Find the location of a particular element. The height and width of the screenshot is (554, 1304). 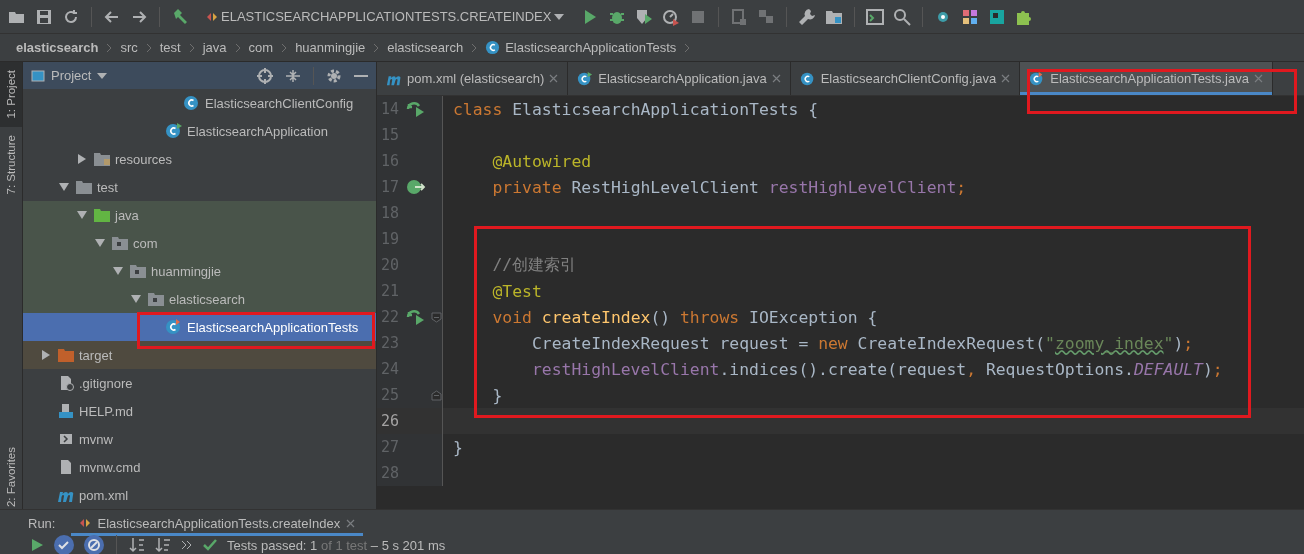

tree-item: huanmingjie is located at coordinates (199, 271).